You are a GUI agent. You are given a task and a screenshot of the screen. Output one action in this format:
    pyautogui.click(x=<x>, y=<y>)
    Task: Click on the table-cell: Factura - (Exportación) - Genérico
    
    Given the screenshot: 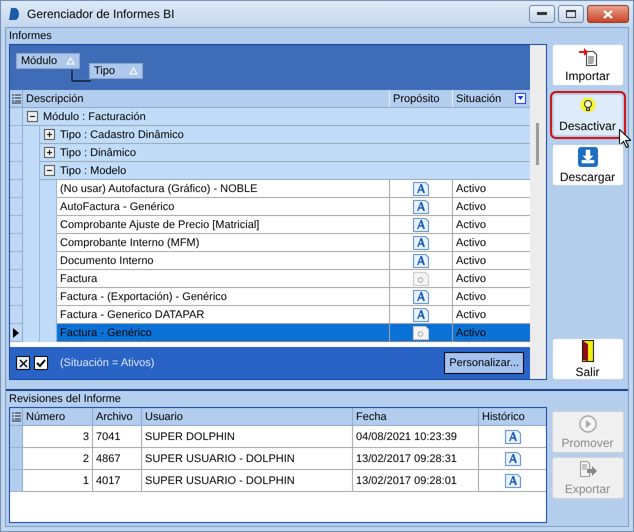 What is the action you would take?
    pyautogui.click(x=223, y=297)
    